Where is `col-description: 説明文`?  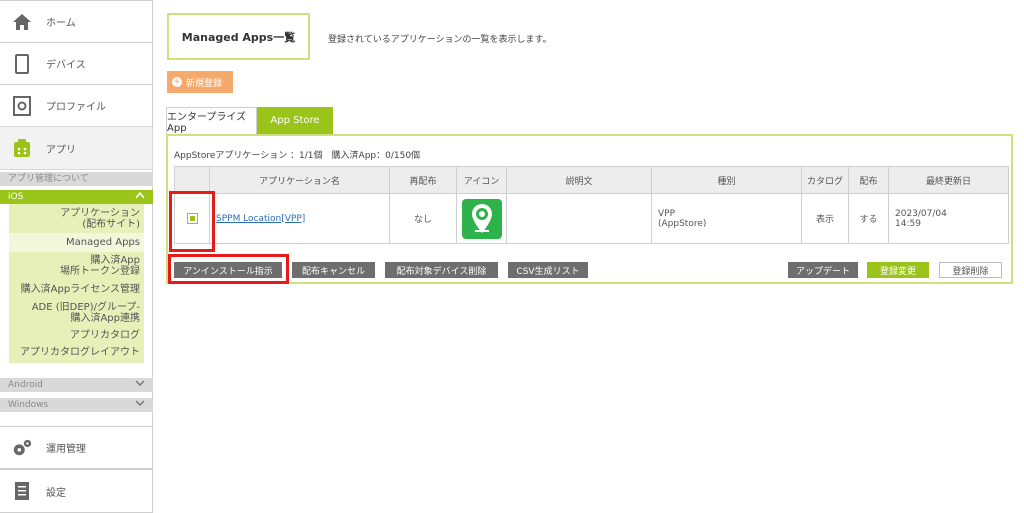 col-description: 説明文 is located at coordinates (579, 180).